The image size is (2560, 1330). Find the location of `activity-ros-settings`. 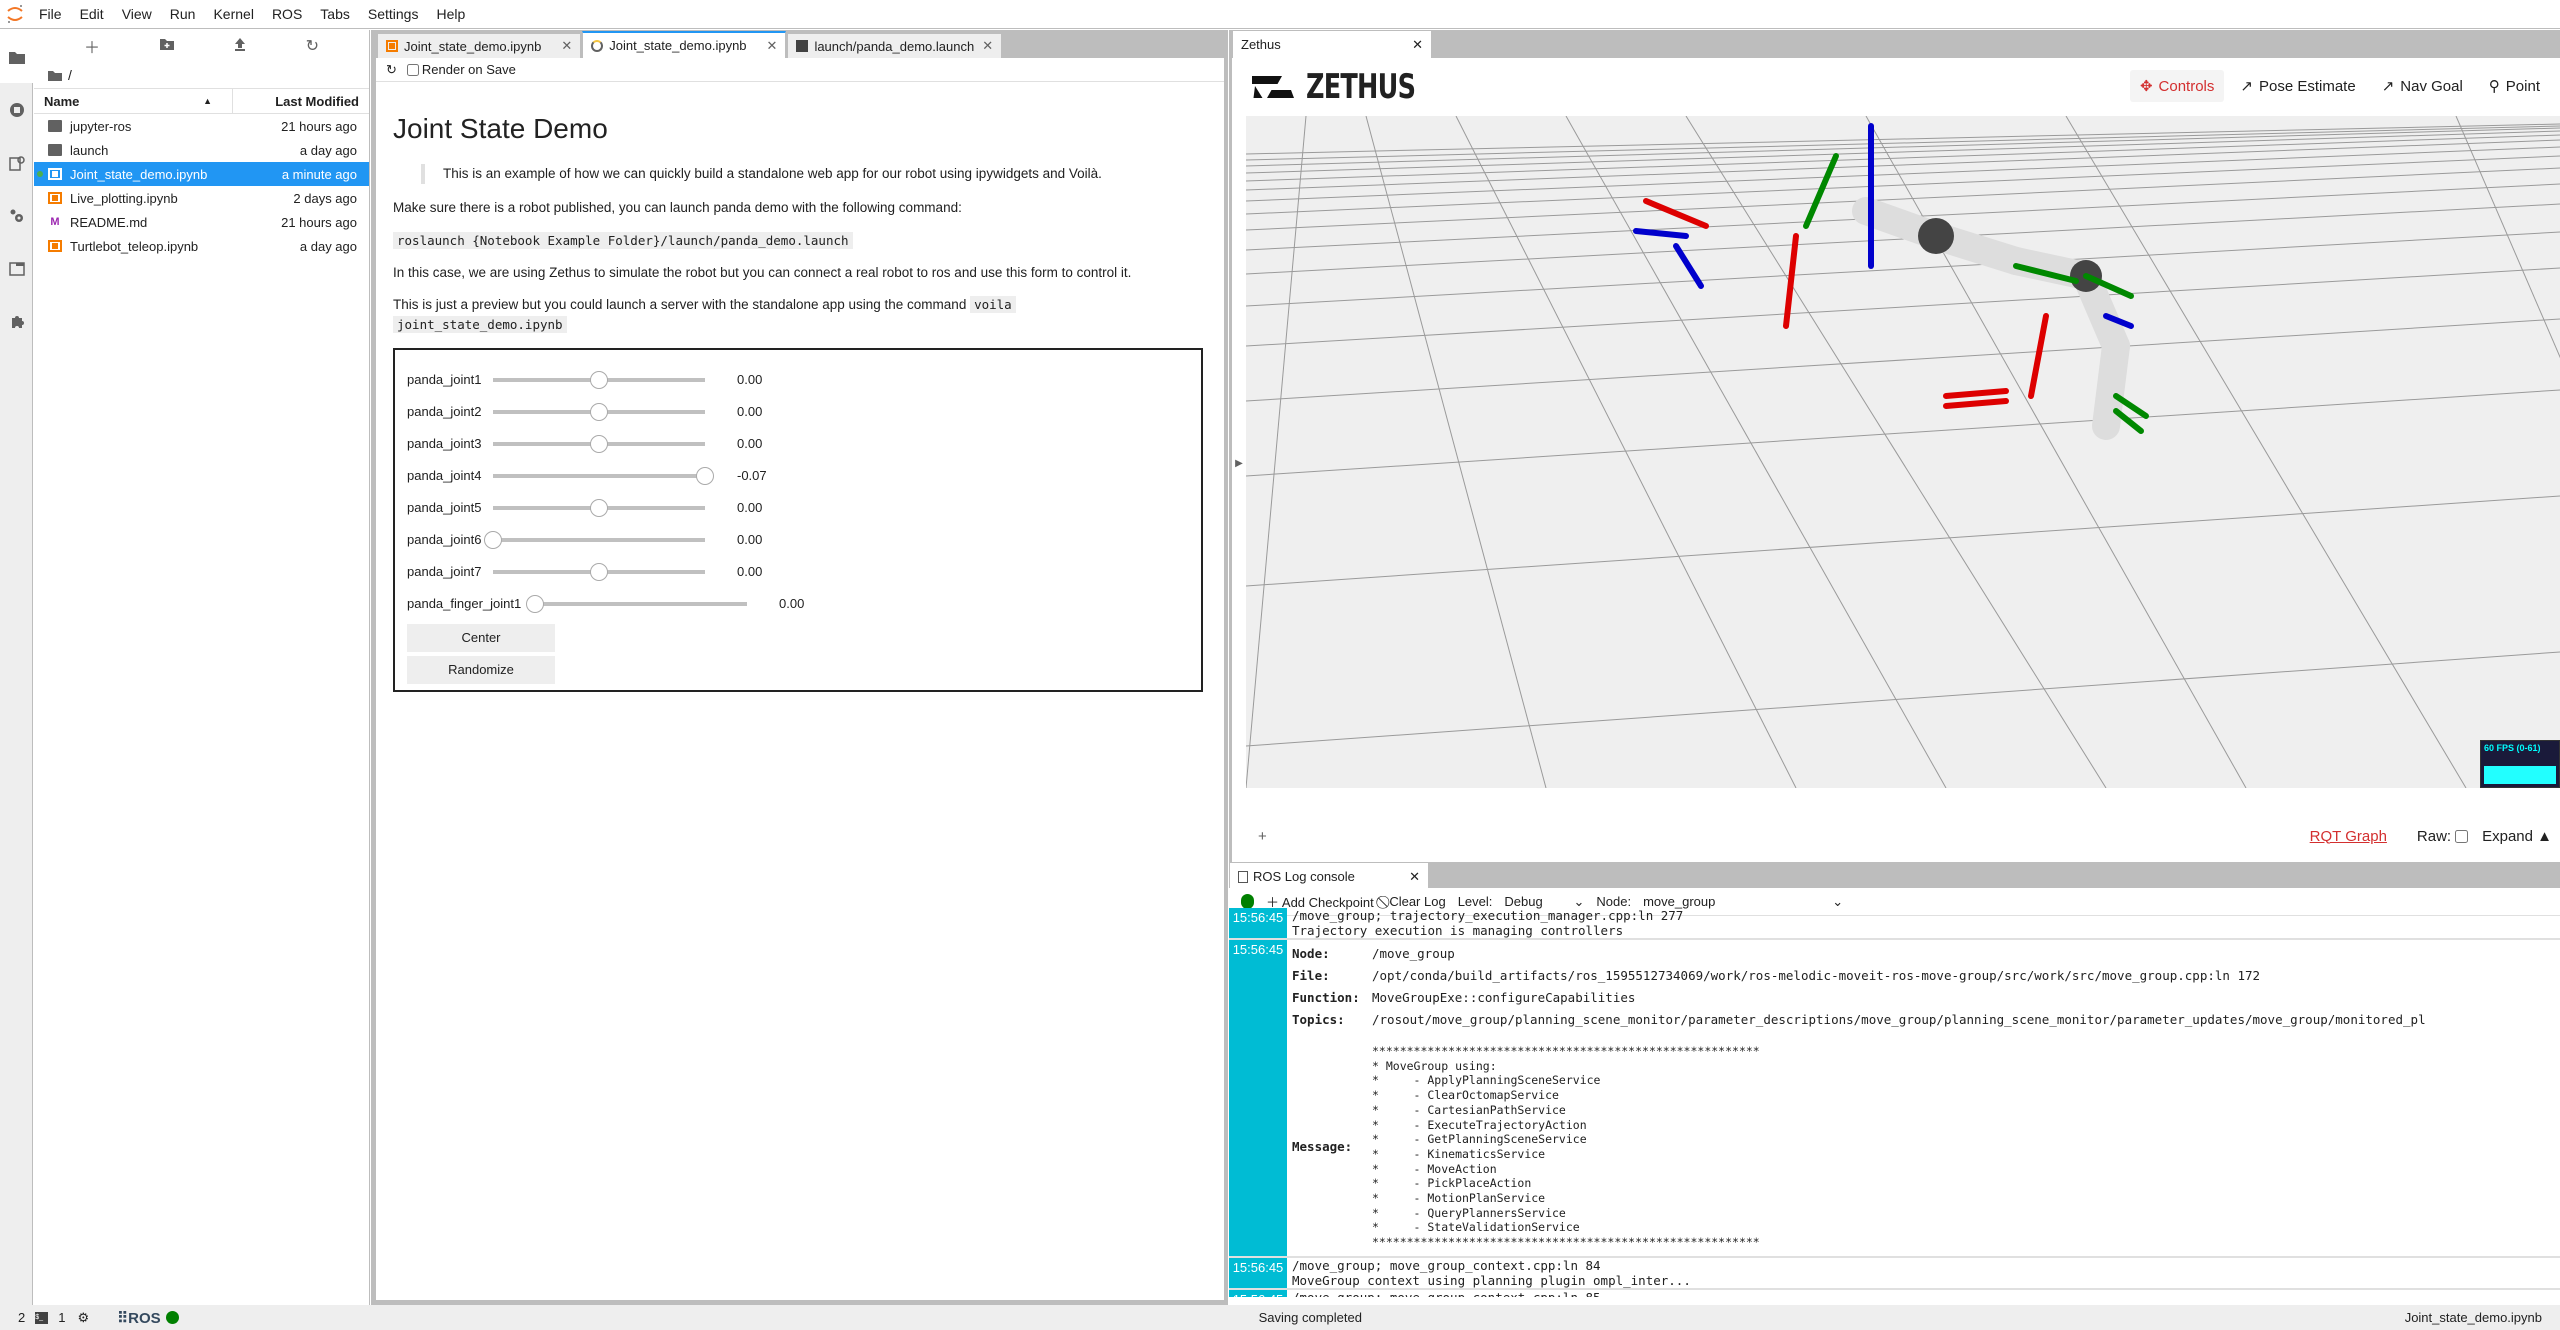

activity-ros-settings is located at coordinates (16, 215).